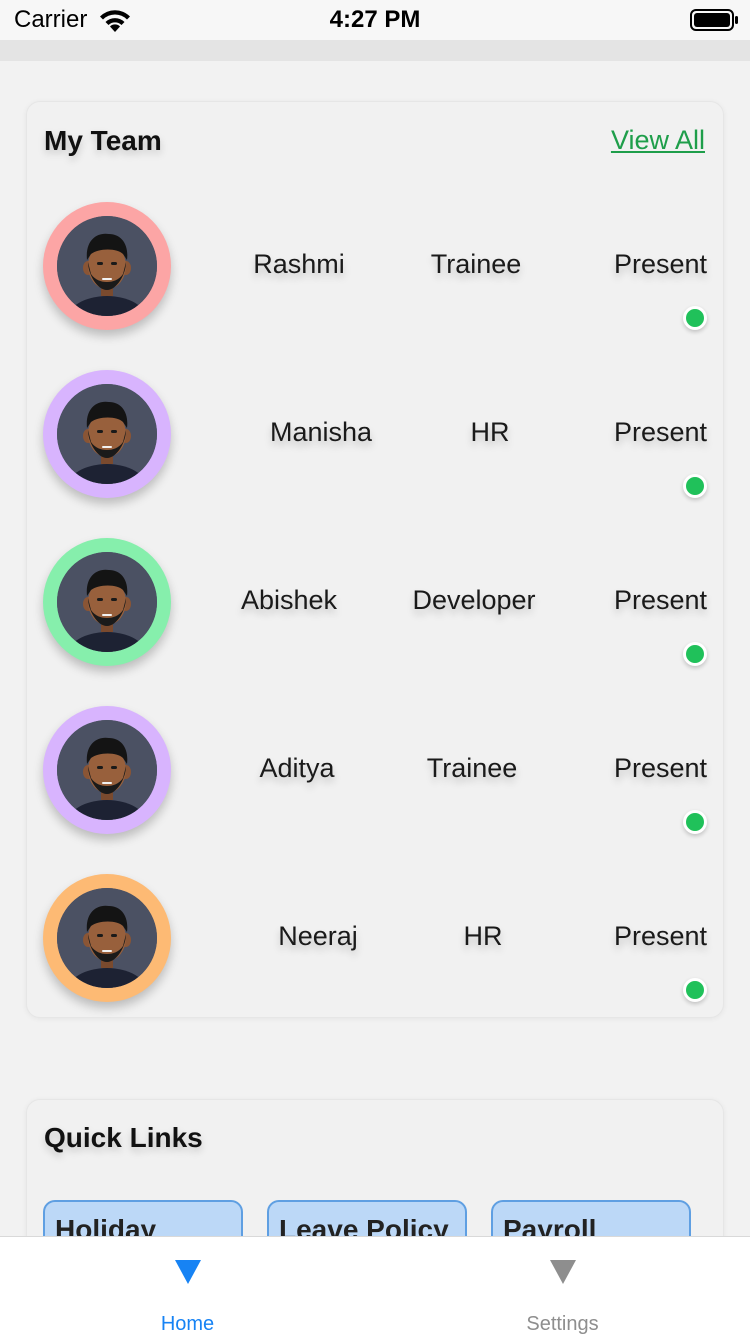  What do you see at coordinates (289, 600) in the screenshot?
I see `member-name: Abishek` at bounding box center [289, 600].